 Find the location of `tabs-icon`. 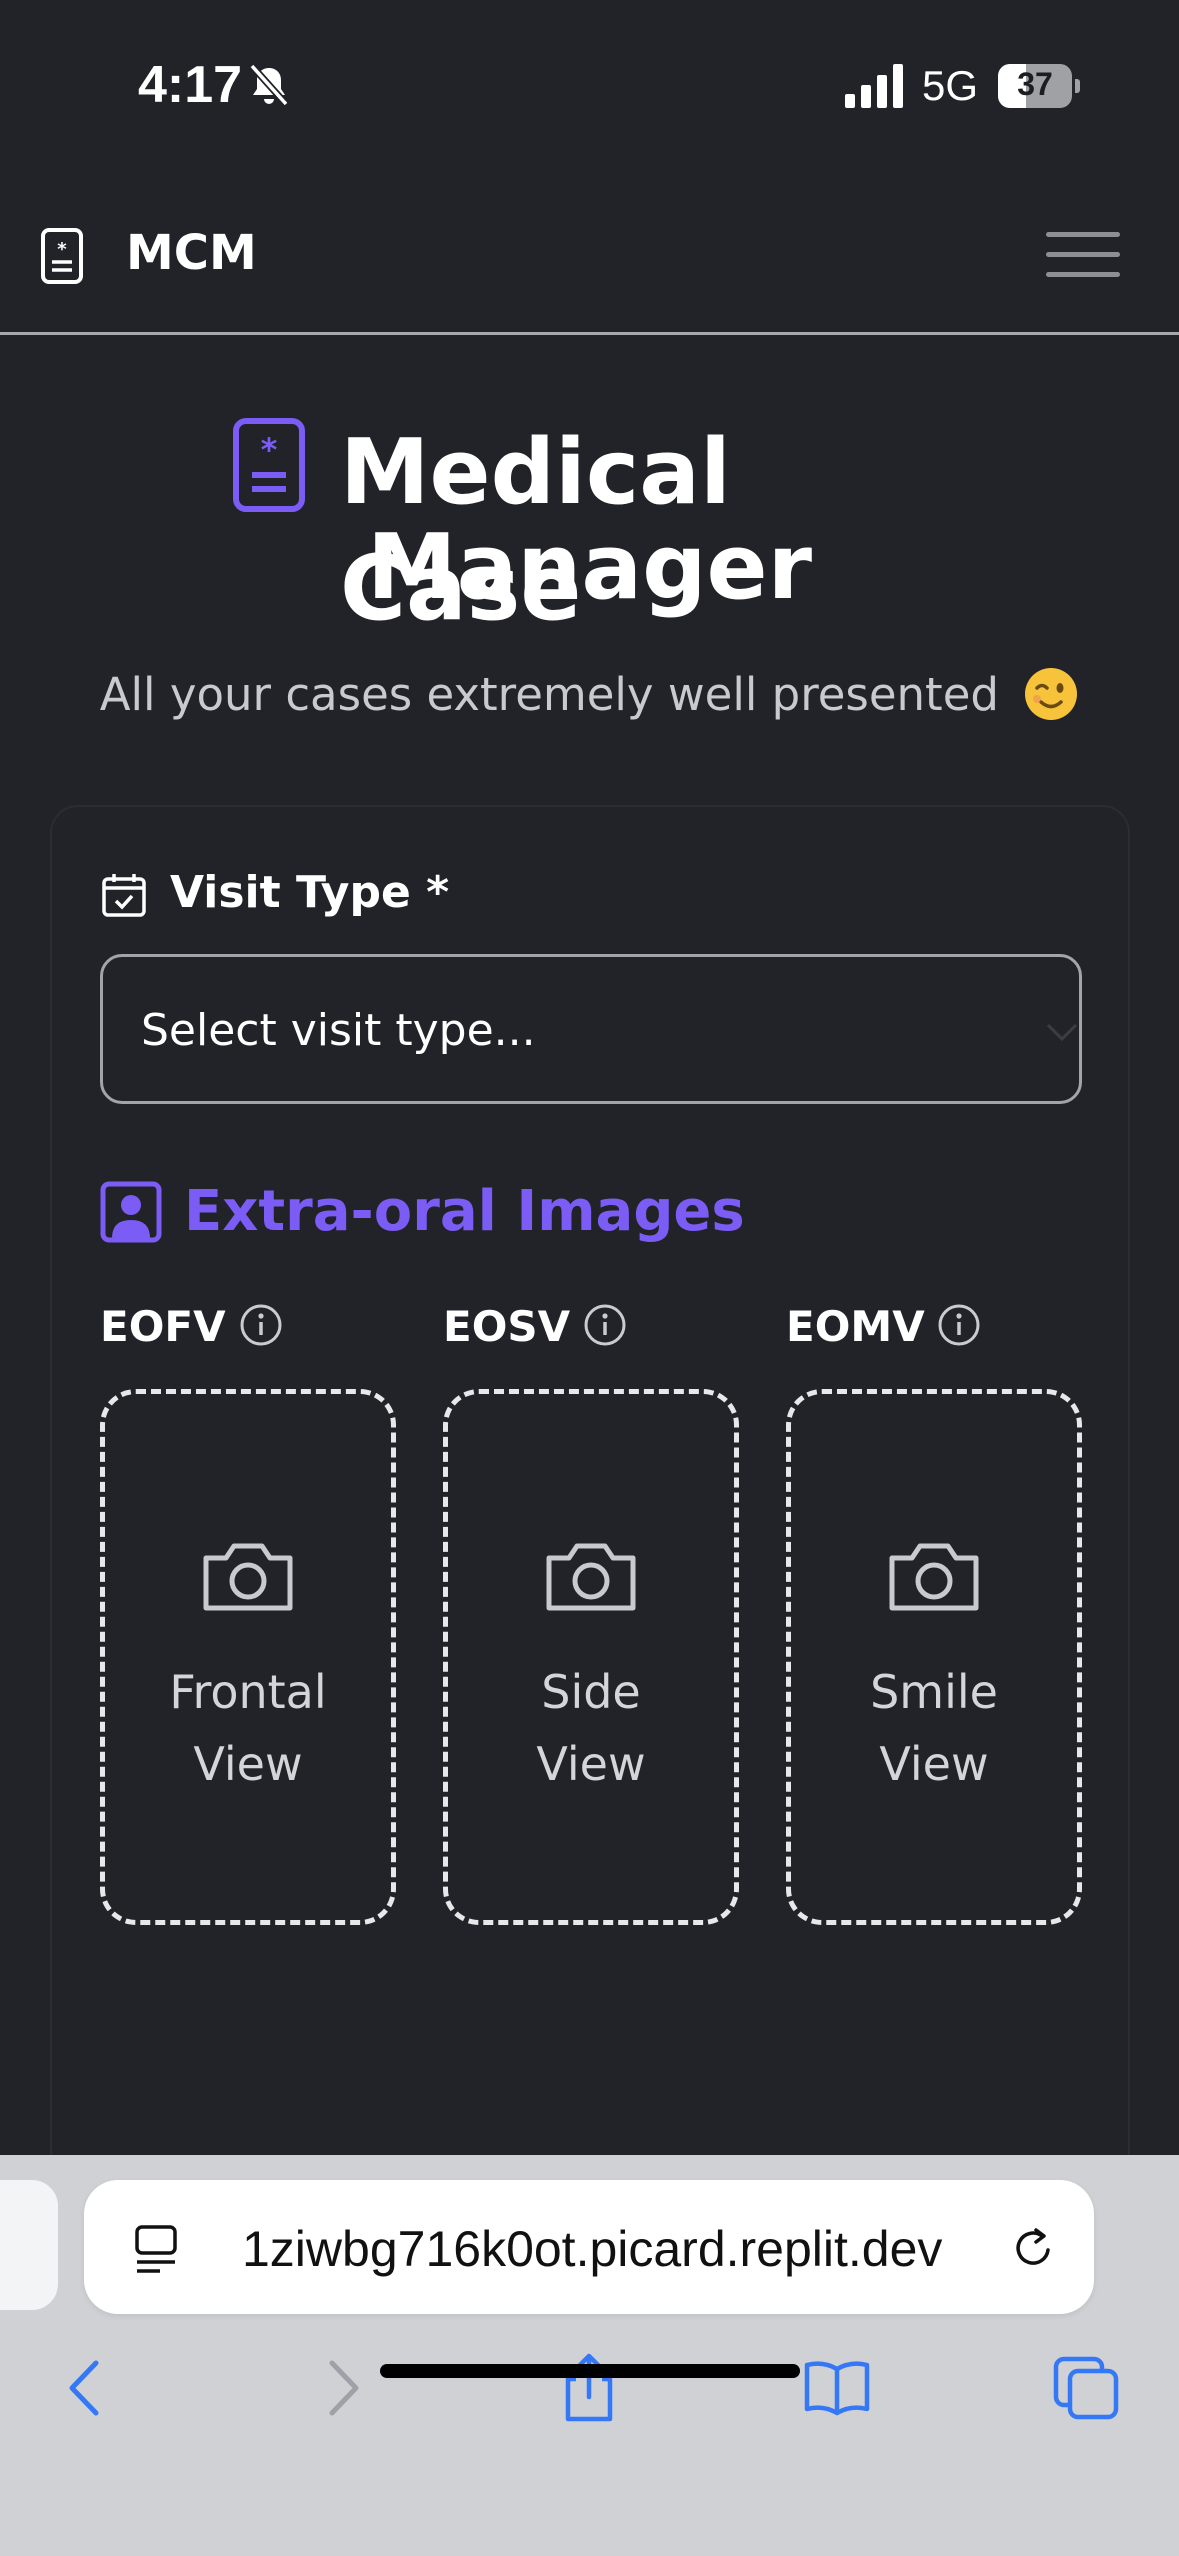

tabs-icon is located at coordinates (1087, 2388).